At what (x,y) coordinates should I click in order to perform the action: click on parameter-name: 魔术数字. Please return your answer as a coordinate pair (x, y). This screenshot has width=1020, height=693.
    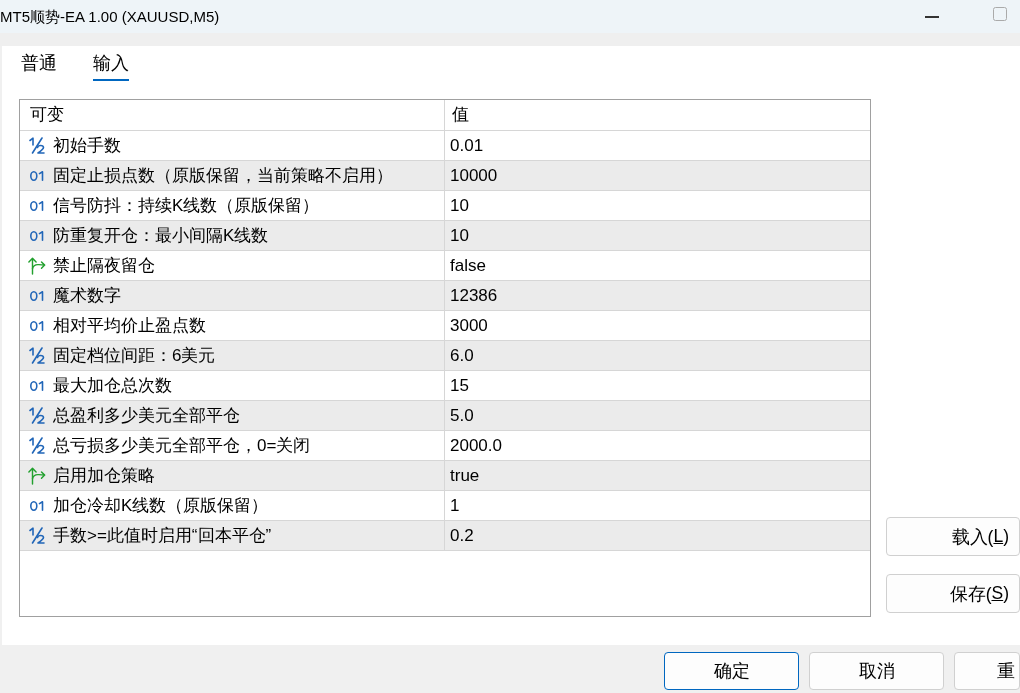
    Looking at the image, I should click on (87, 295).